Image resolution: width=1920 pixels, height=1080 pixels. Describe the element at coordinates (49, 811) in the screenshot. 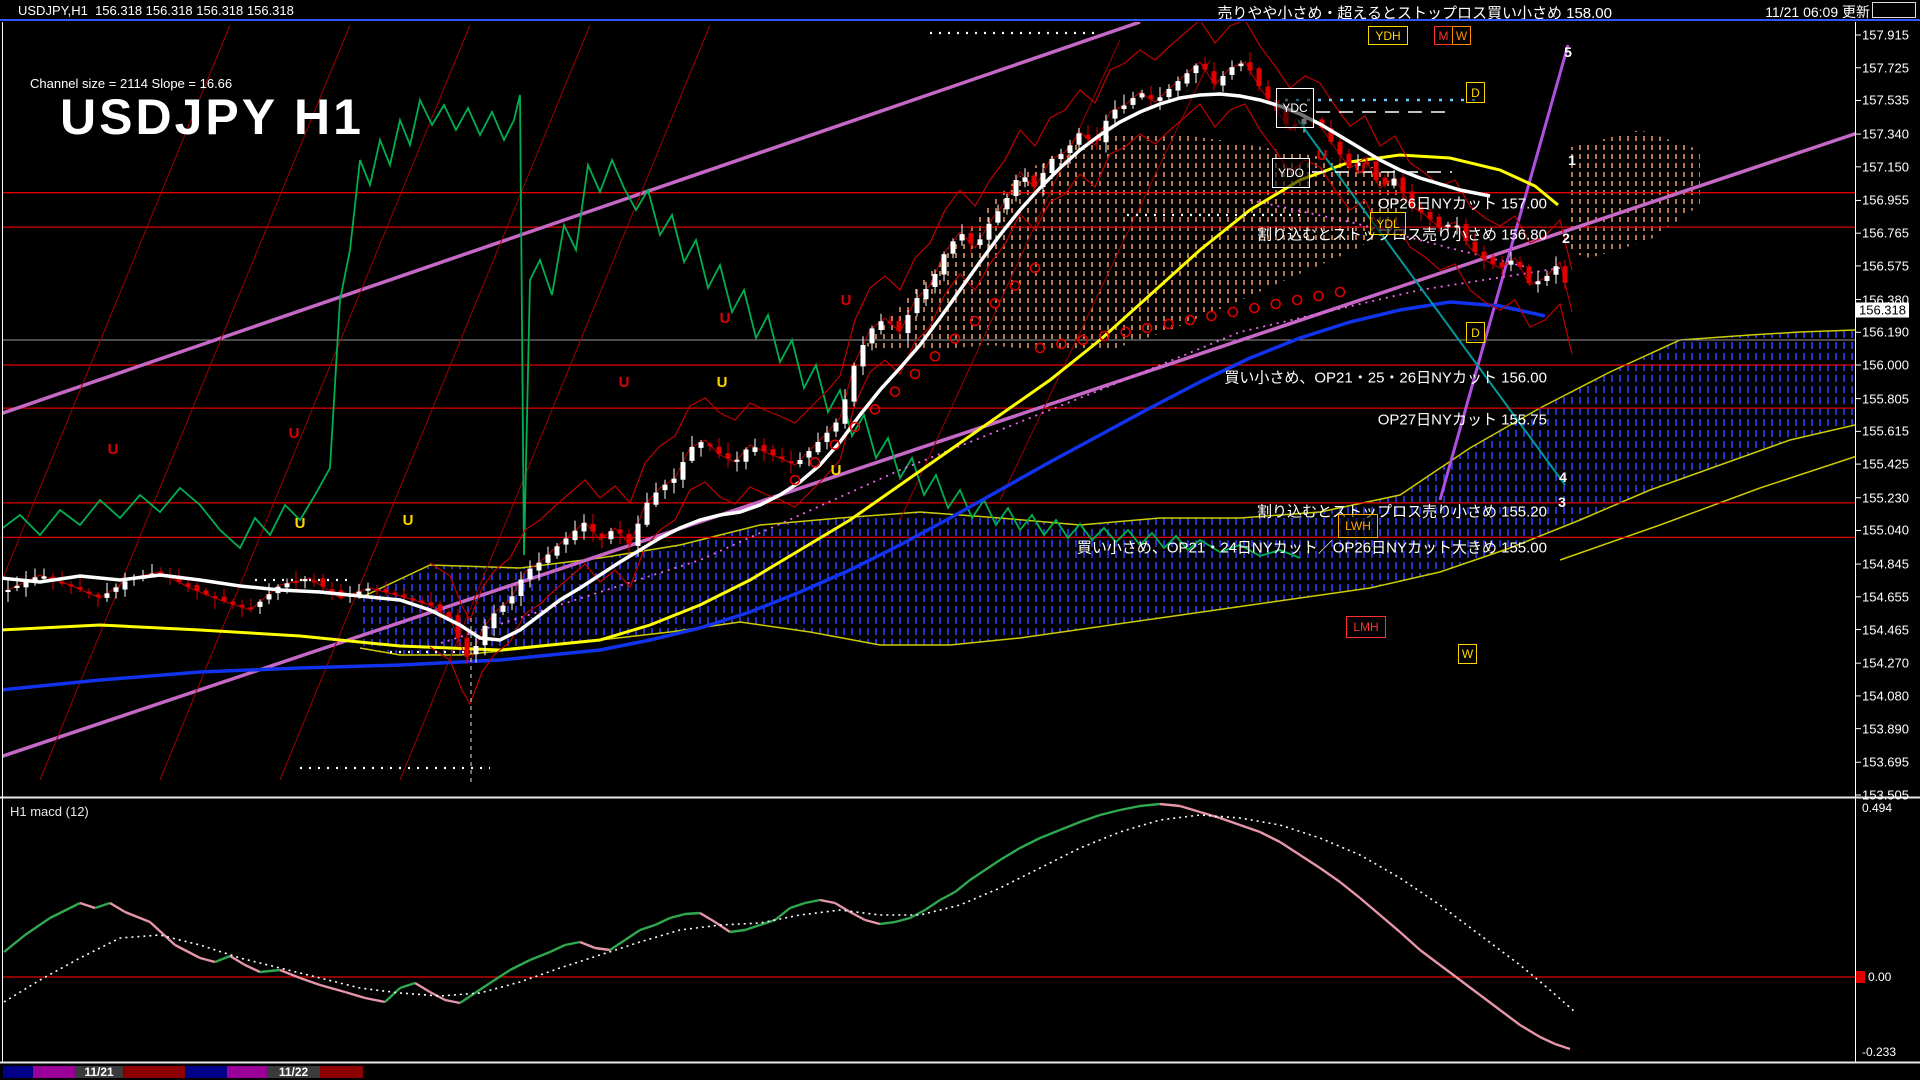

I see `macd-indicator-label: H1 macd (12)` at that location.